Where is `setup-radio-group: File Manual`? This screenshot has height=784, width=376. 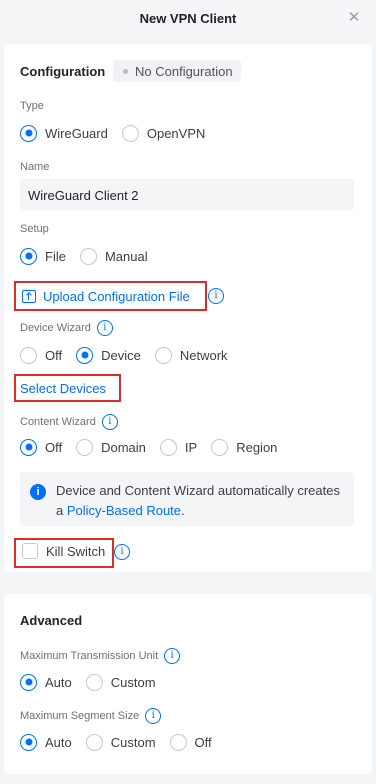 setup-radio-group: File Manual is located at coordinates (91, 256).